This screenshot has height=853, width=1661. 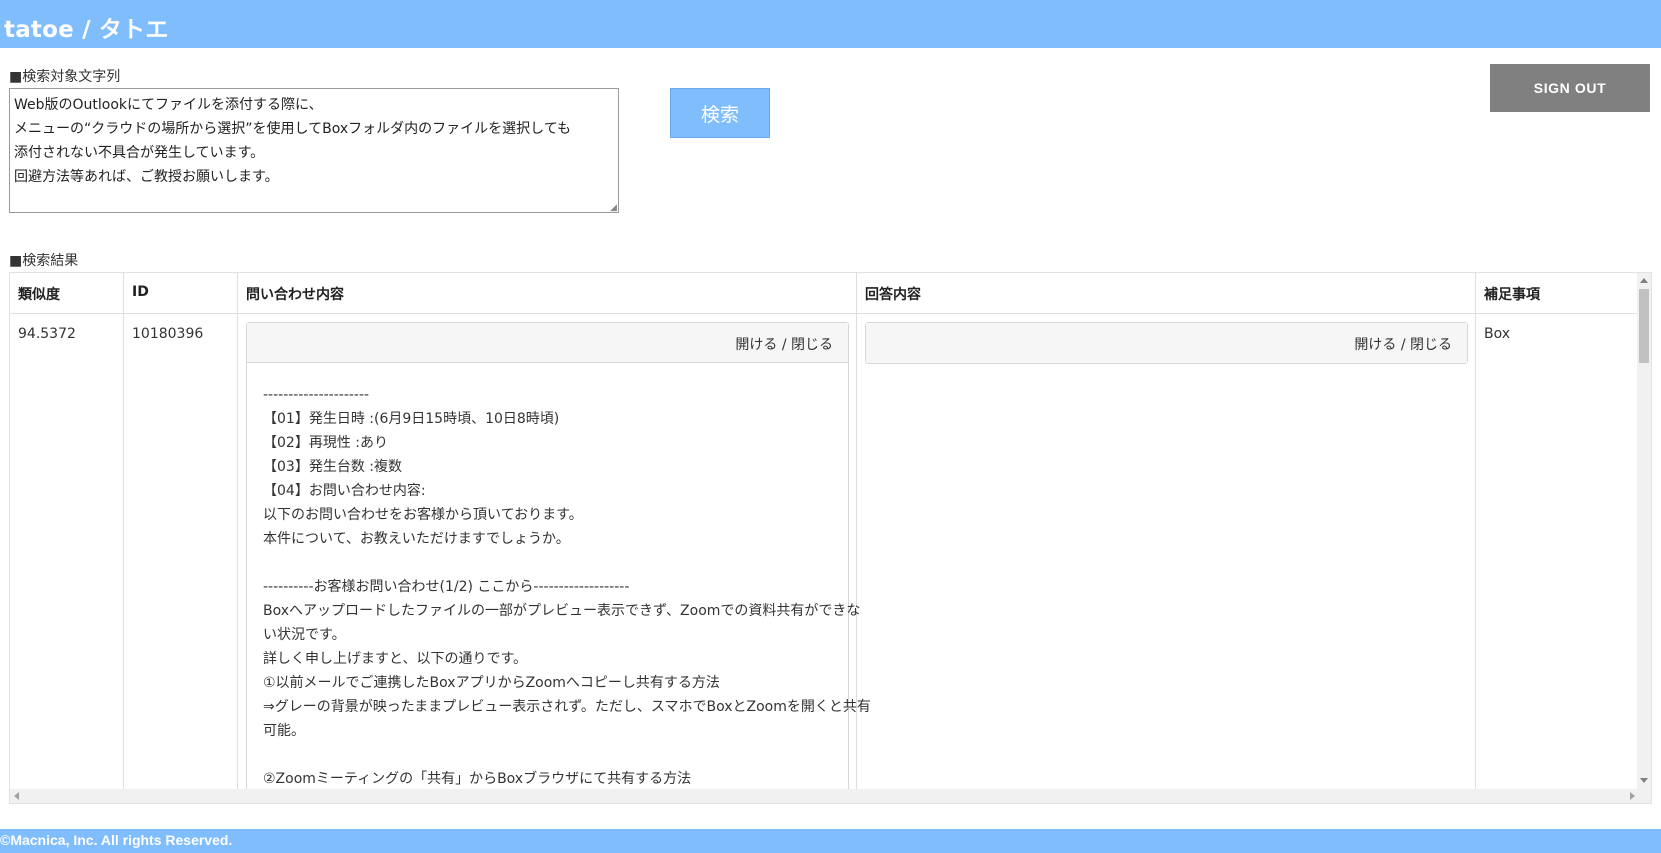 What do you see at coordinates (1644, 780) in the screenshot?
I see `scroll-down-icon` at bounding box center [1644, 780].